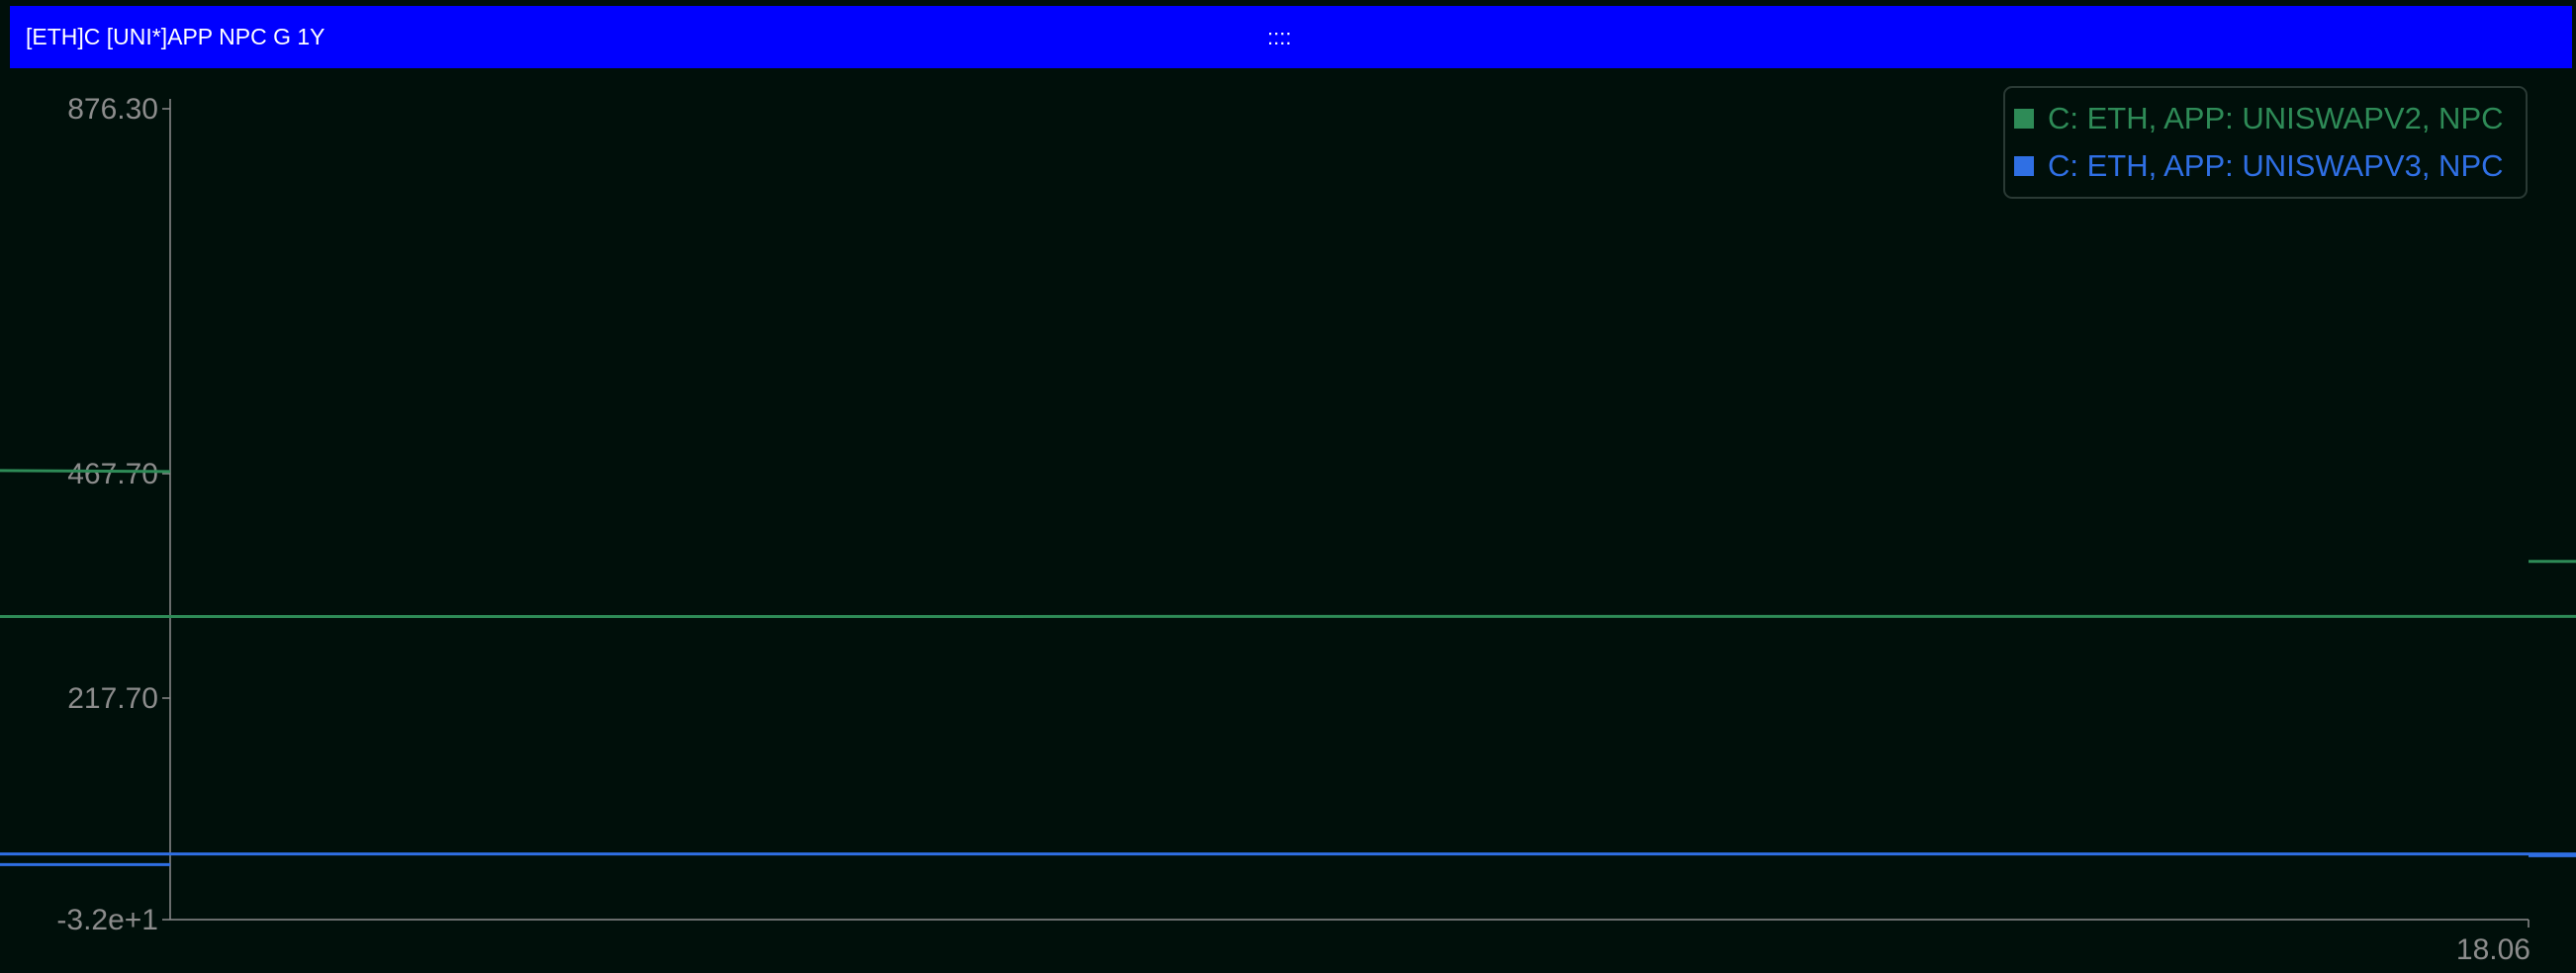 The height and width of the screenshot is (973, 2576). What do you see at coordinates (113, 109) in the screenshot?
I see `y-tick-label: 876.30` at bounding box center [113, 109].